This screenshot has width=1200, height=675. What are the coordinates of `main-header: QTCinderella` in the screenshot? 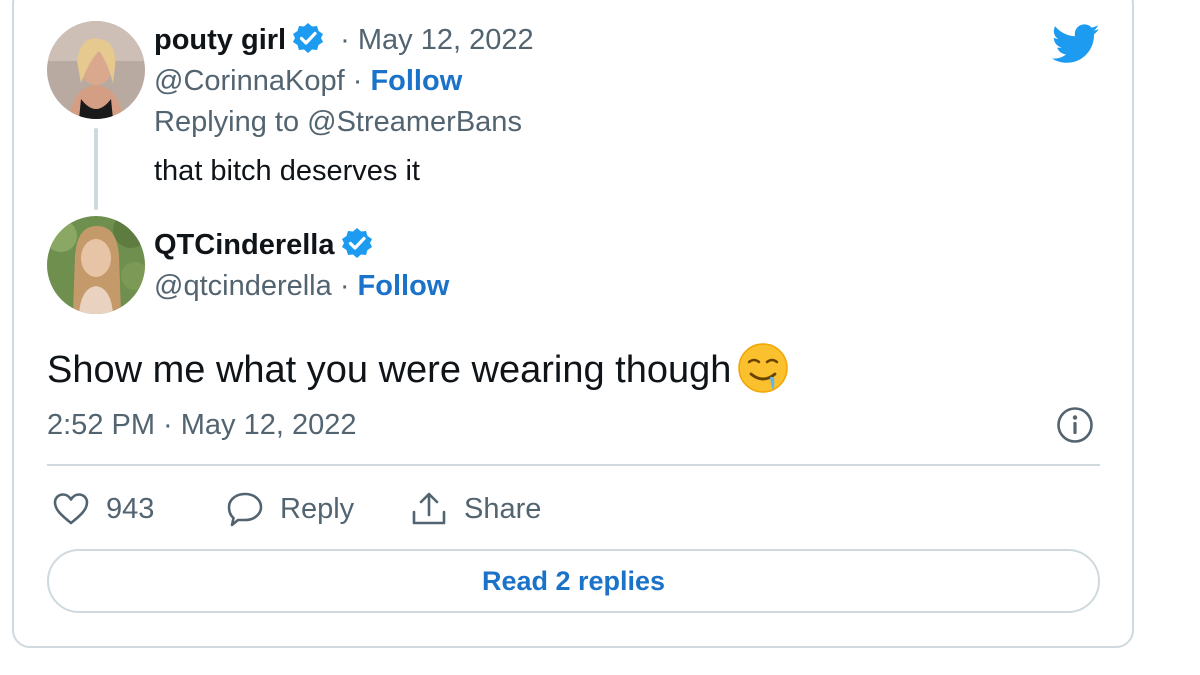 It's located at (263, 245).